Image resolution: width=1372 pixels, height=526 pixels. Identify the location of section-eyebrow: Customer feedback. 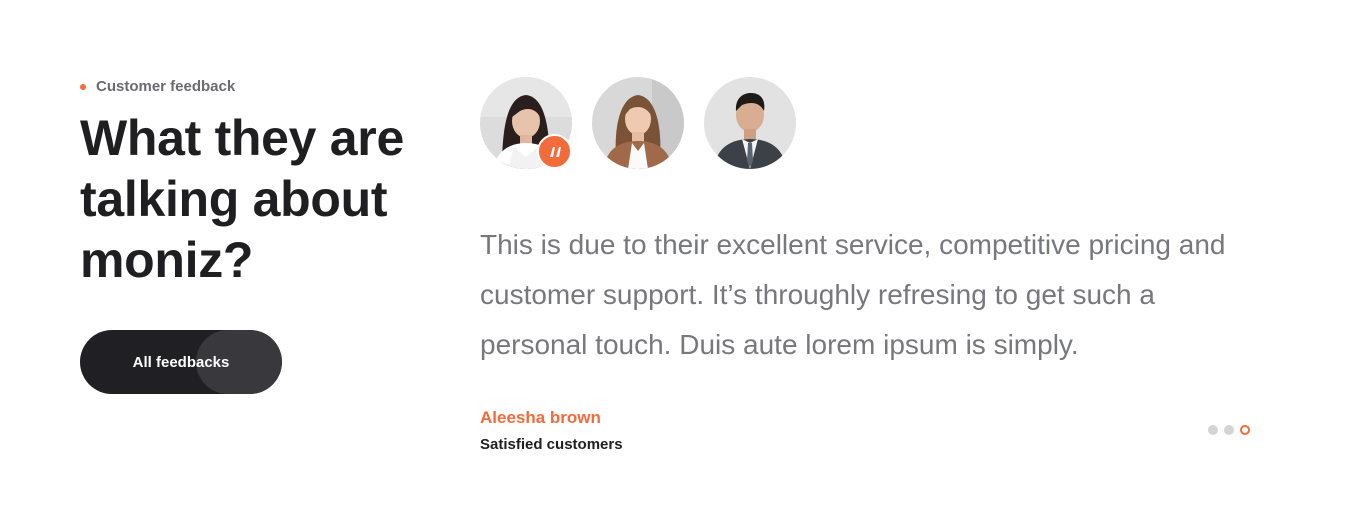
(157, 86).